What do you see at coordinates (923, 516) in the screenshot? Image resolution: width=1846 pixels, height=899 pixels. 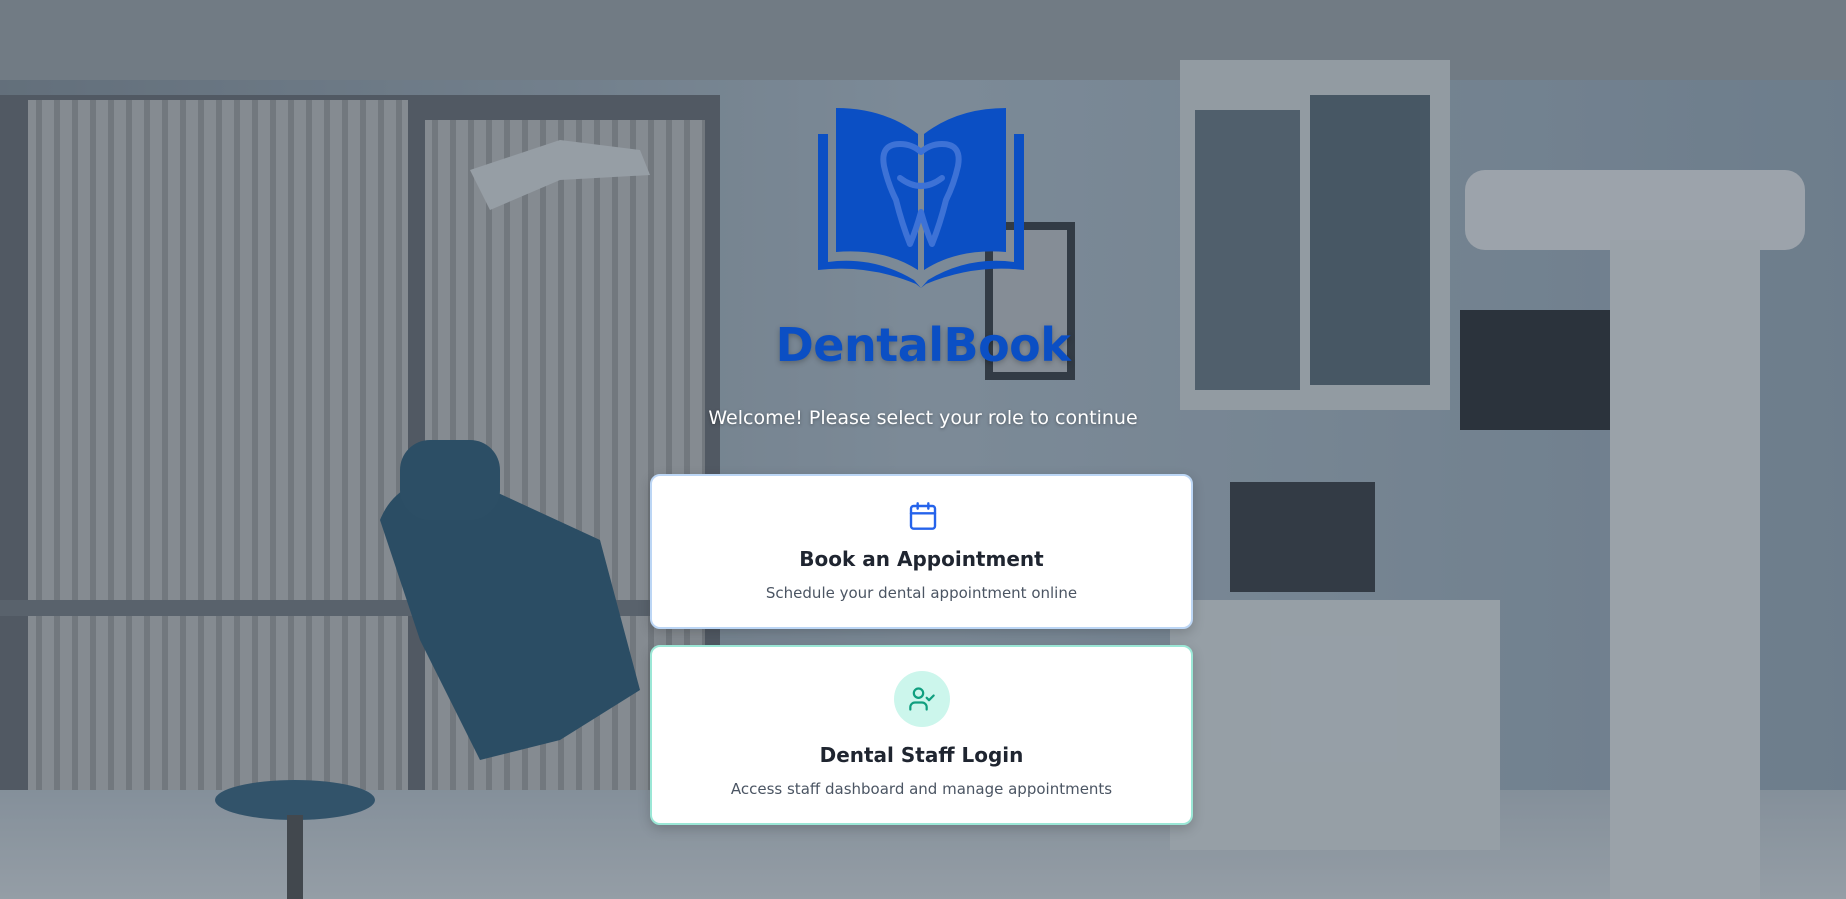 I see `calendar-icon` at bounding box center [923, 516].